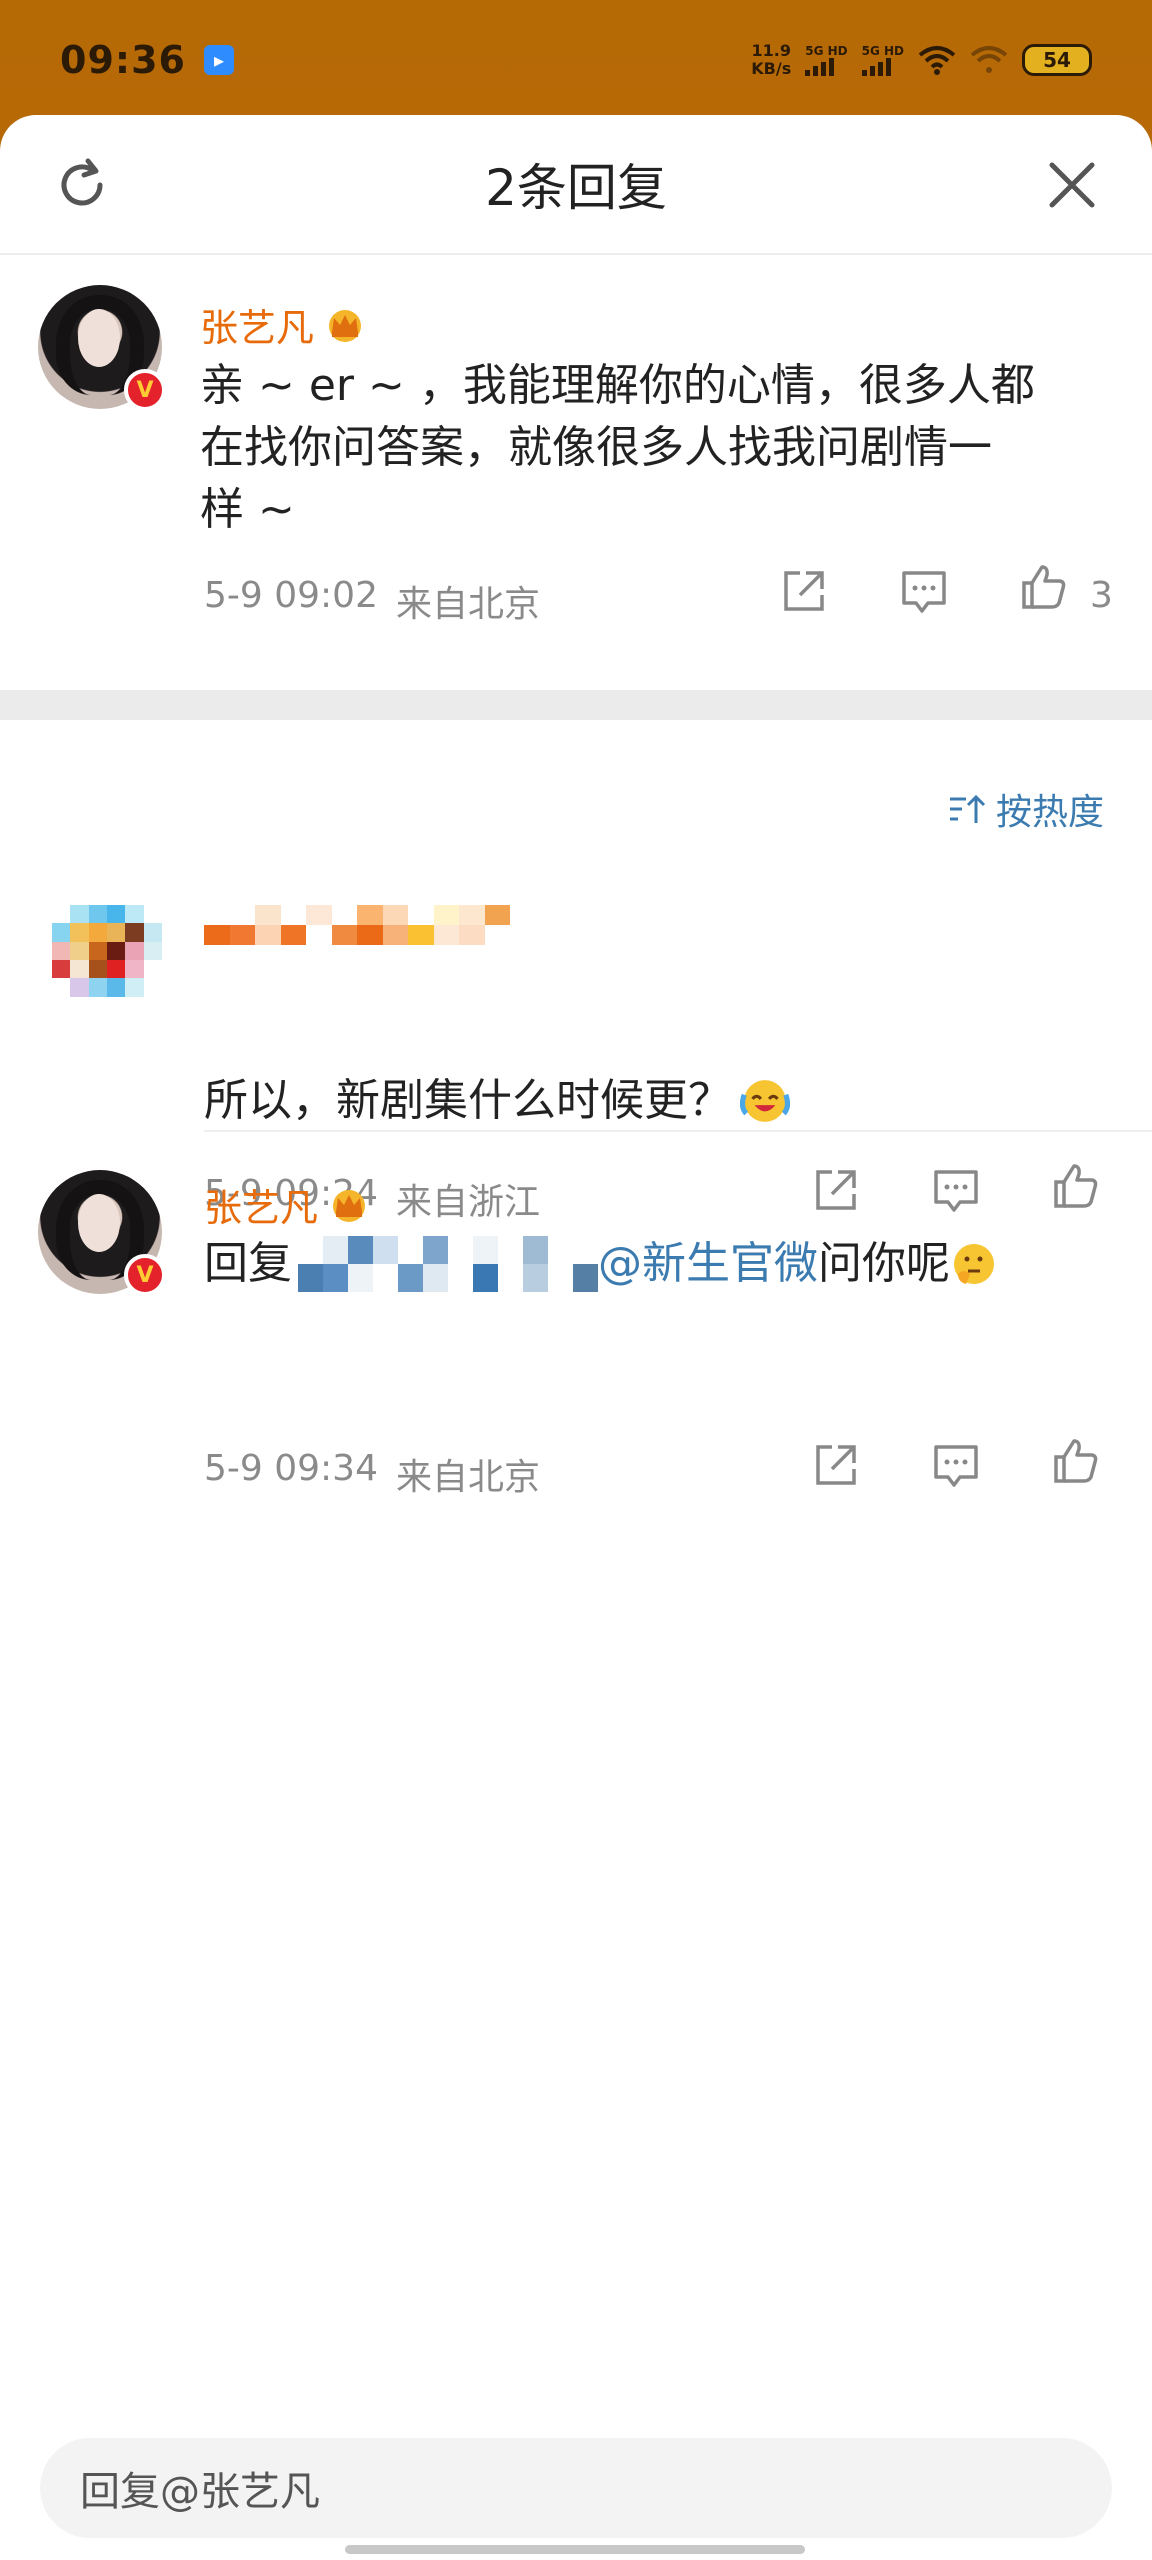 The width and height of the screenshot is (1152, 2560). Describe the element at coordinates (123, 60) in the screenshot. I see `status-time: 09:36` at that location.